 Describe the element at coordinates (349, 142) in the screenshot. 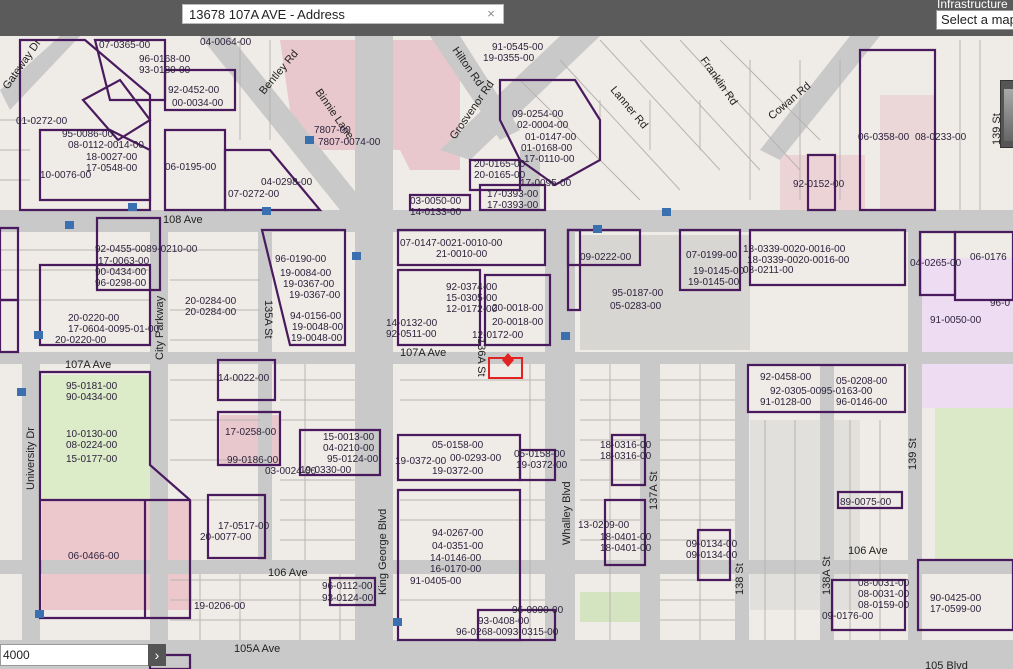

I see `parcel-label: 7807-0074-00` at that location.